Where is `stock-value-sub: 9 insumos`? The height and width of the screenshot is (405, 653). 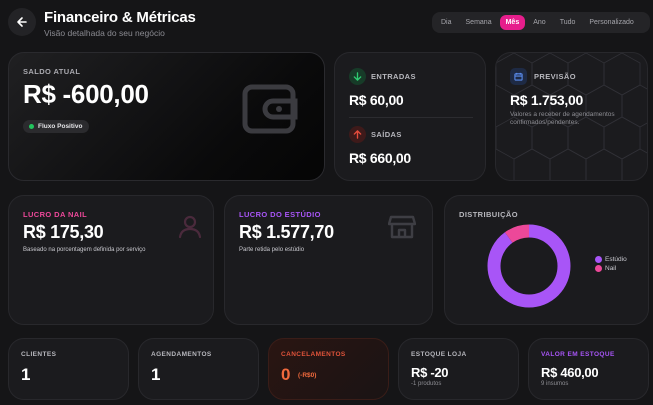 stock-value-sub: 9 insumos is located at coordinates (555, 384).